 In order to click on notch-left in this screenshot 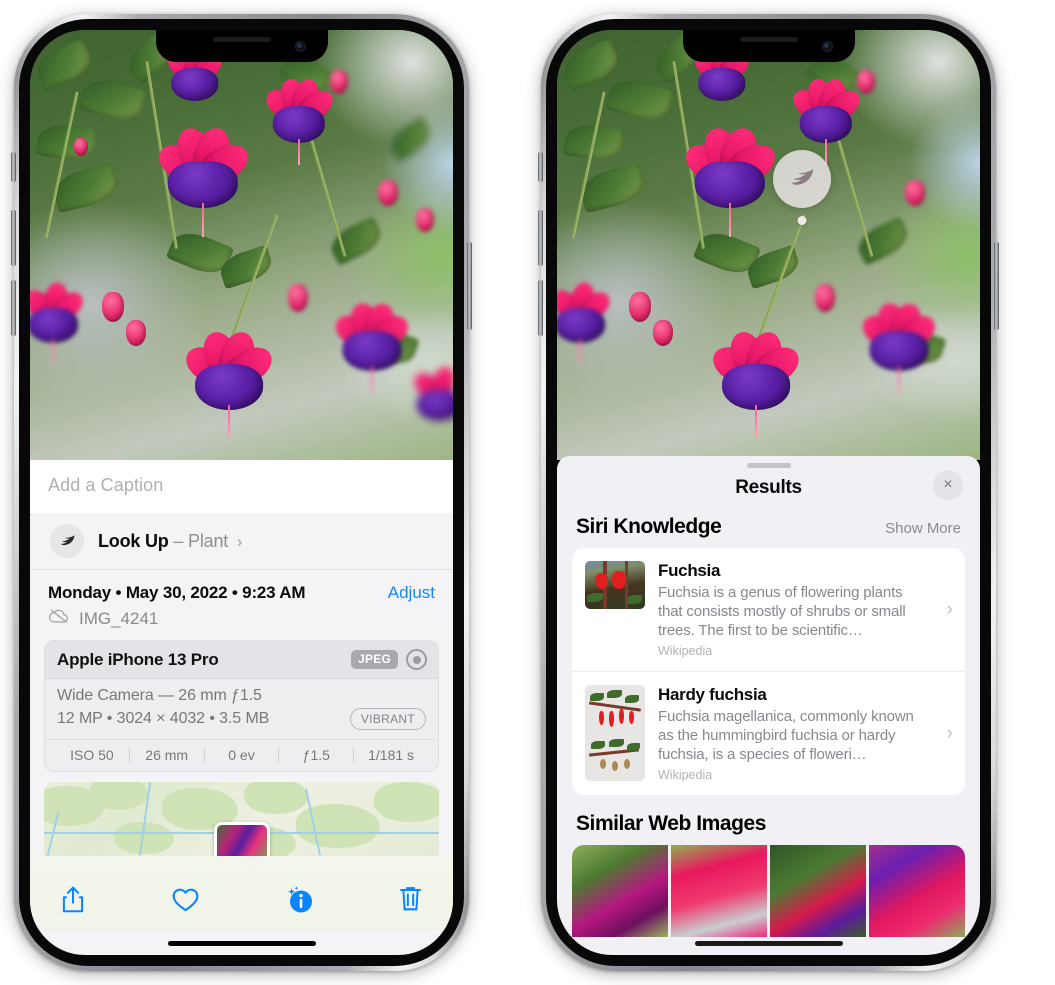, I will do `click(241, 46)`.